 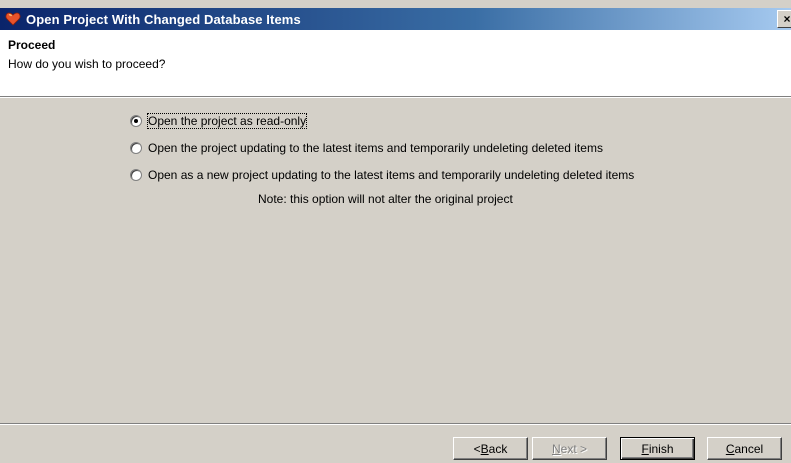 What do you see at coordinates (395, 97) in the screenshot?
I see `header-divider` at bounding box center [395, 97].